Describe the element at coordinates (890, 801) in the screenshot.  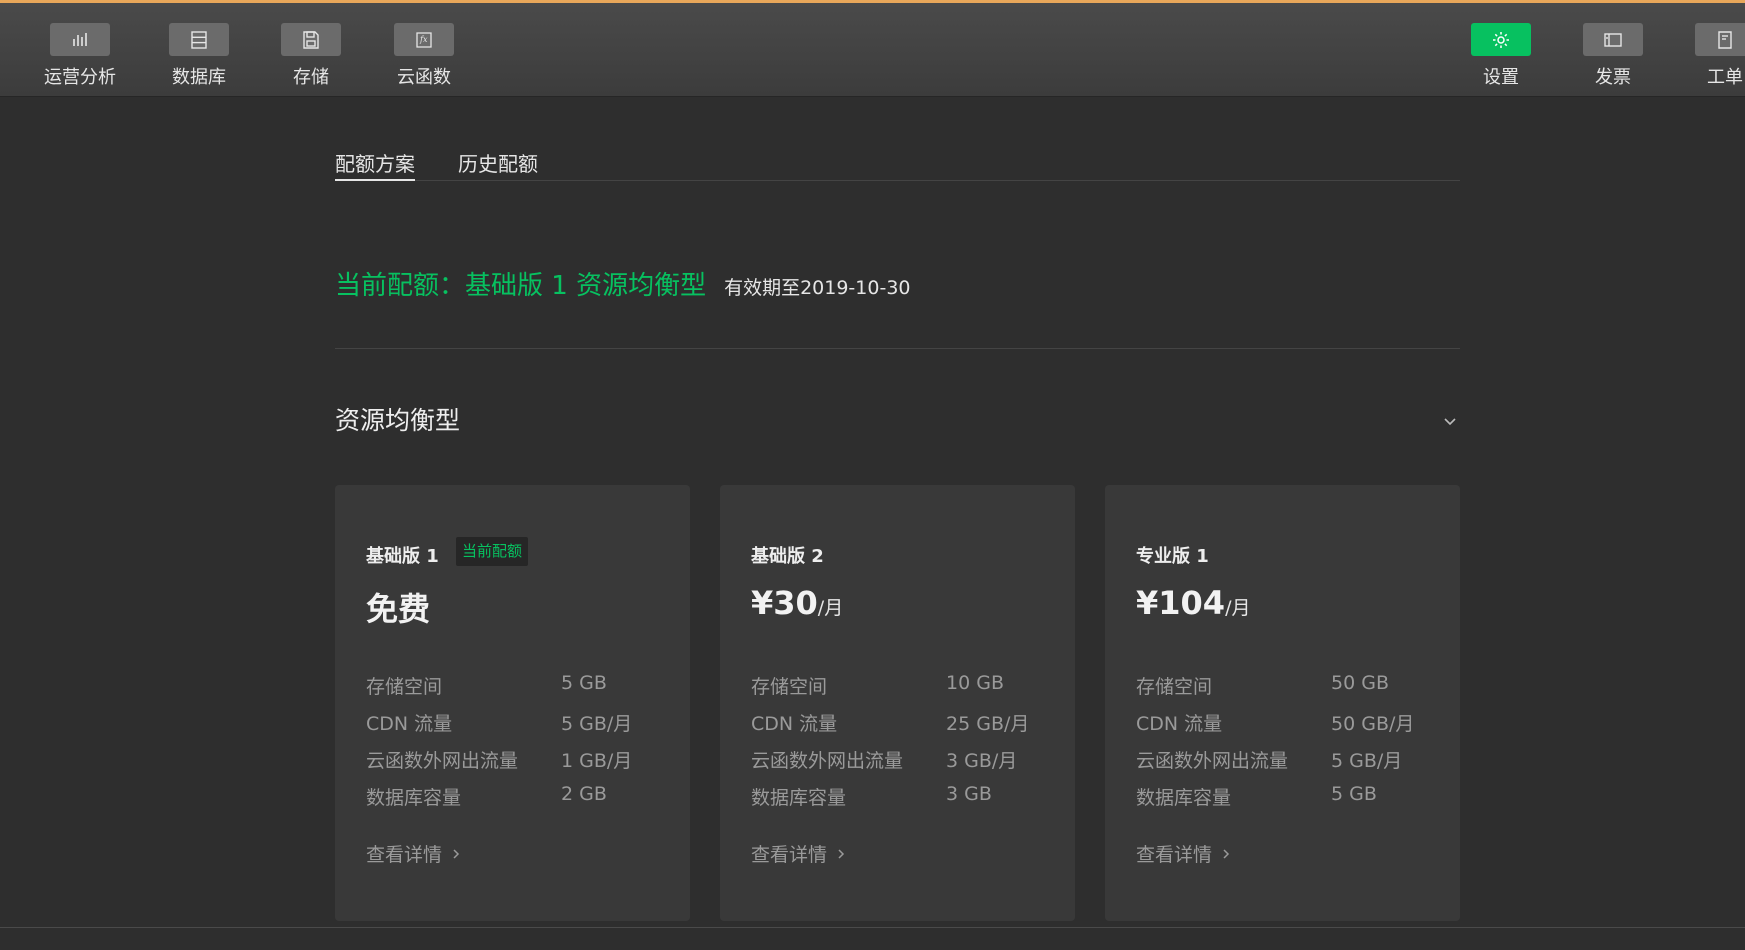
I see `spec-row: 数据库容量 3 GB` at that location.